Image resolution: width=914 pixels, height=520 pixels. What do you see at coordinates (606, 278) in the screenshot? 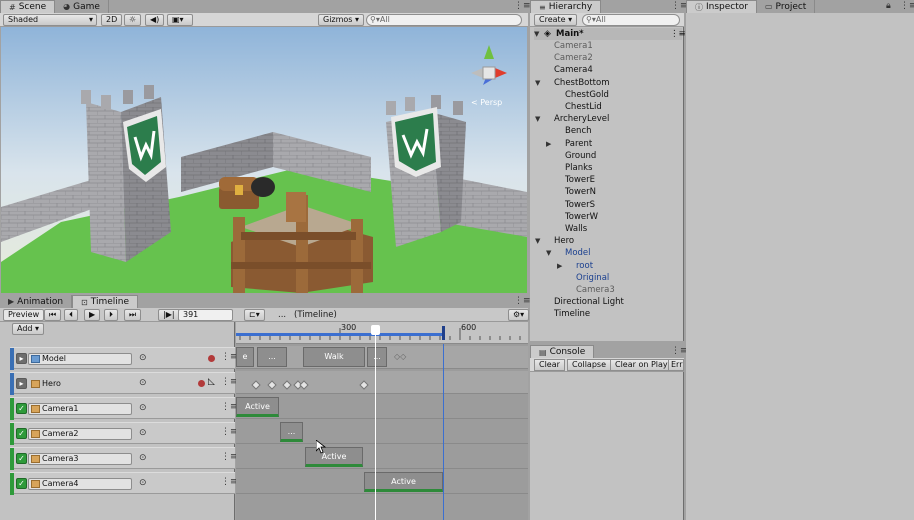
I see `hierarchy-item: Original` at bounding box center [606, 278].